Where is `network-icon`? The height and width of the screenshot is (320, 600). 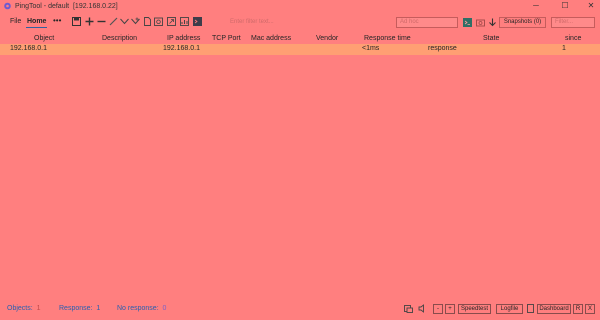
network-icon is located at coordinates (408, 308).